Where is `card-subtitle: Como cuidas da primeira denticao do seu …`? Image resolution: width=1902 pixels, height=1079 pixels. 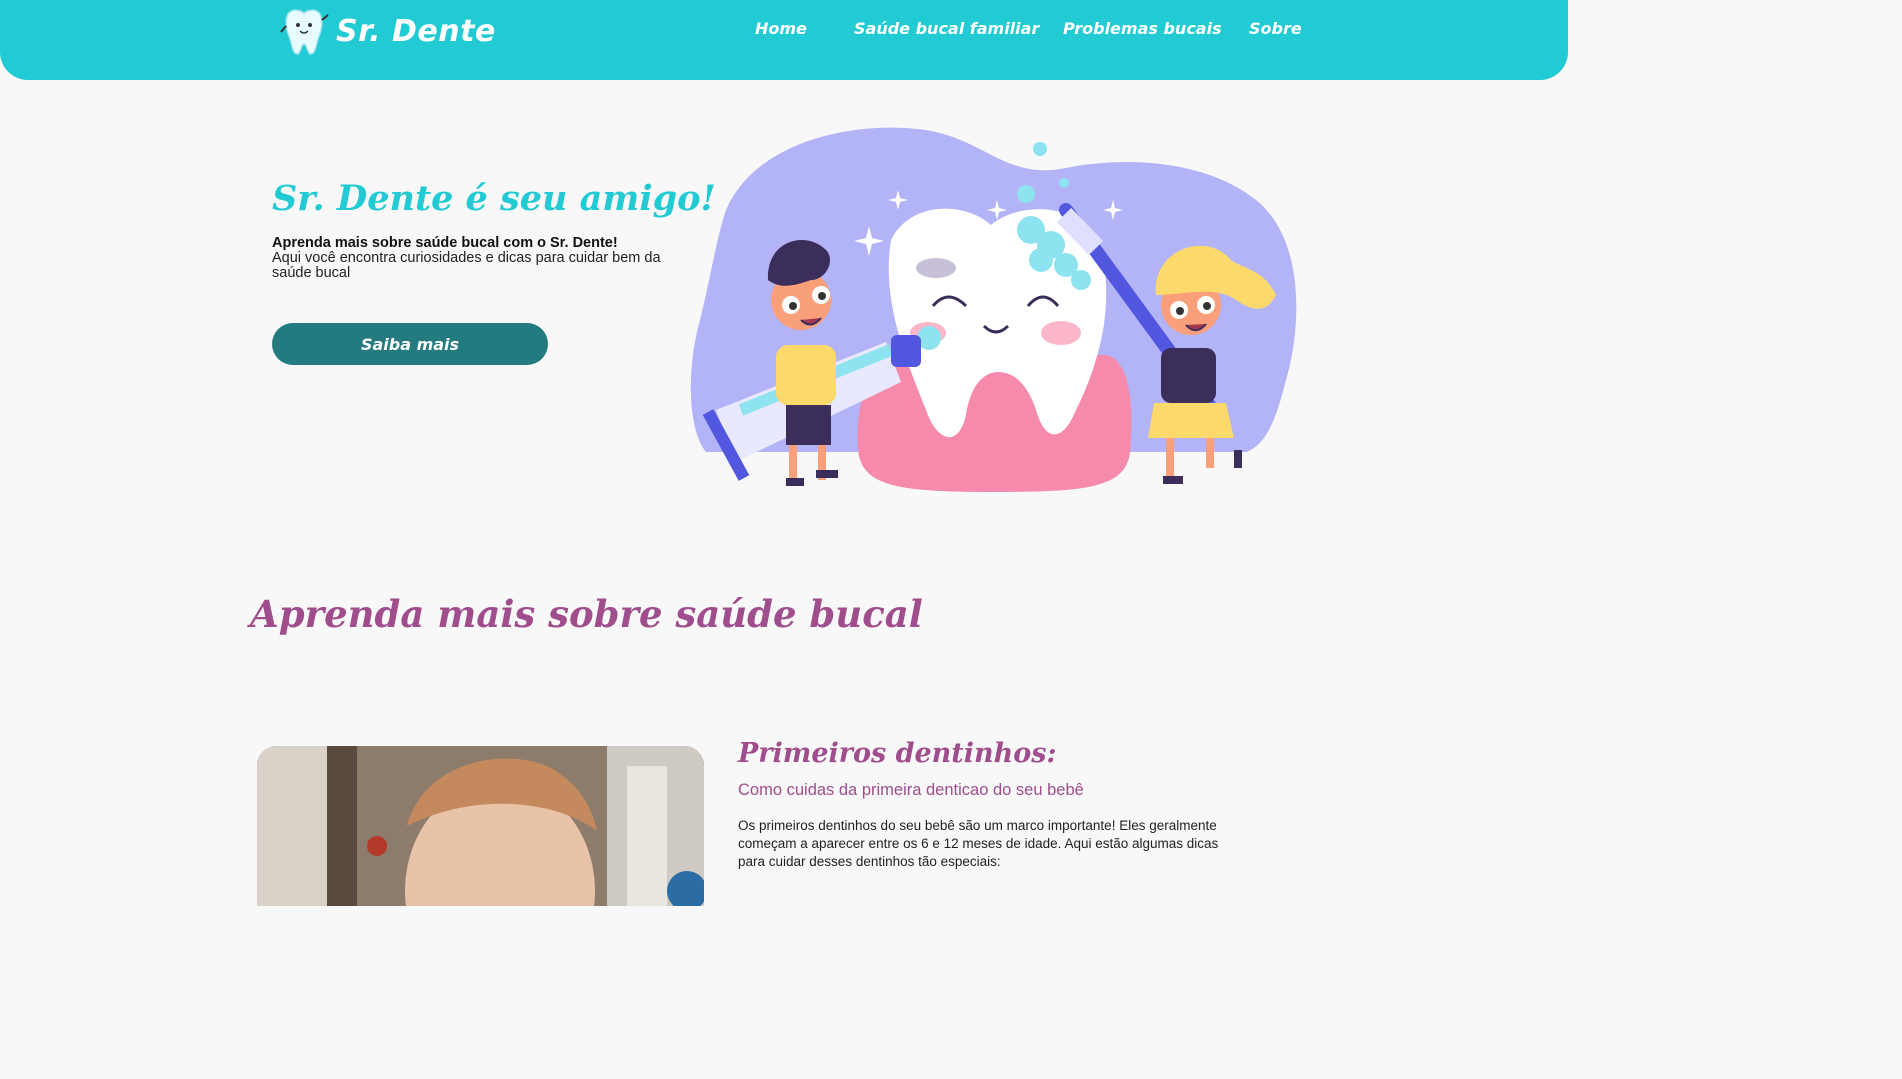 card-subtitle: Como cuidas da primeira denticao do seu … is located at coordinates (911, 790).